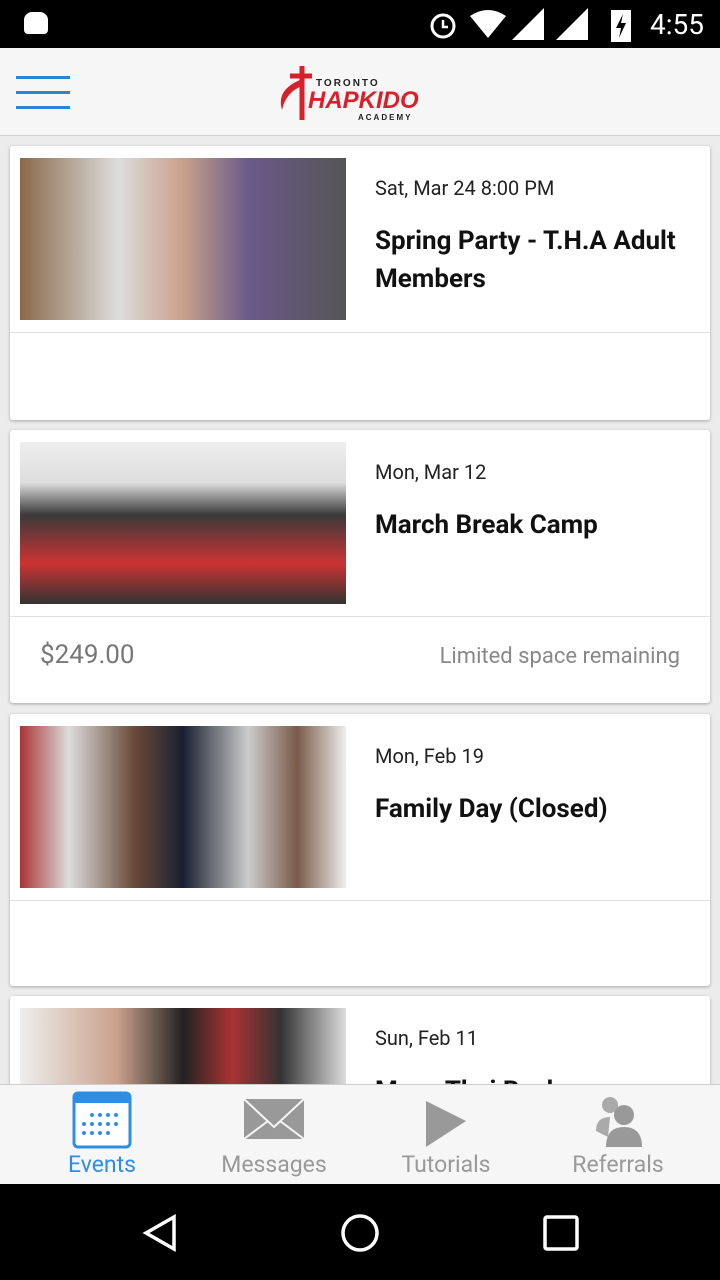 This screenshot has width=720, height=1280. I want to click on signal-icon, so click(528, 24).